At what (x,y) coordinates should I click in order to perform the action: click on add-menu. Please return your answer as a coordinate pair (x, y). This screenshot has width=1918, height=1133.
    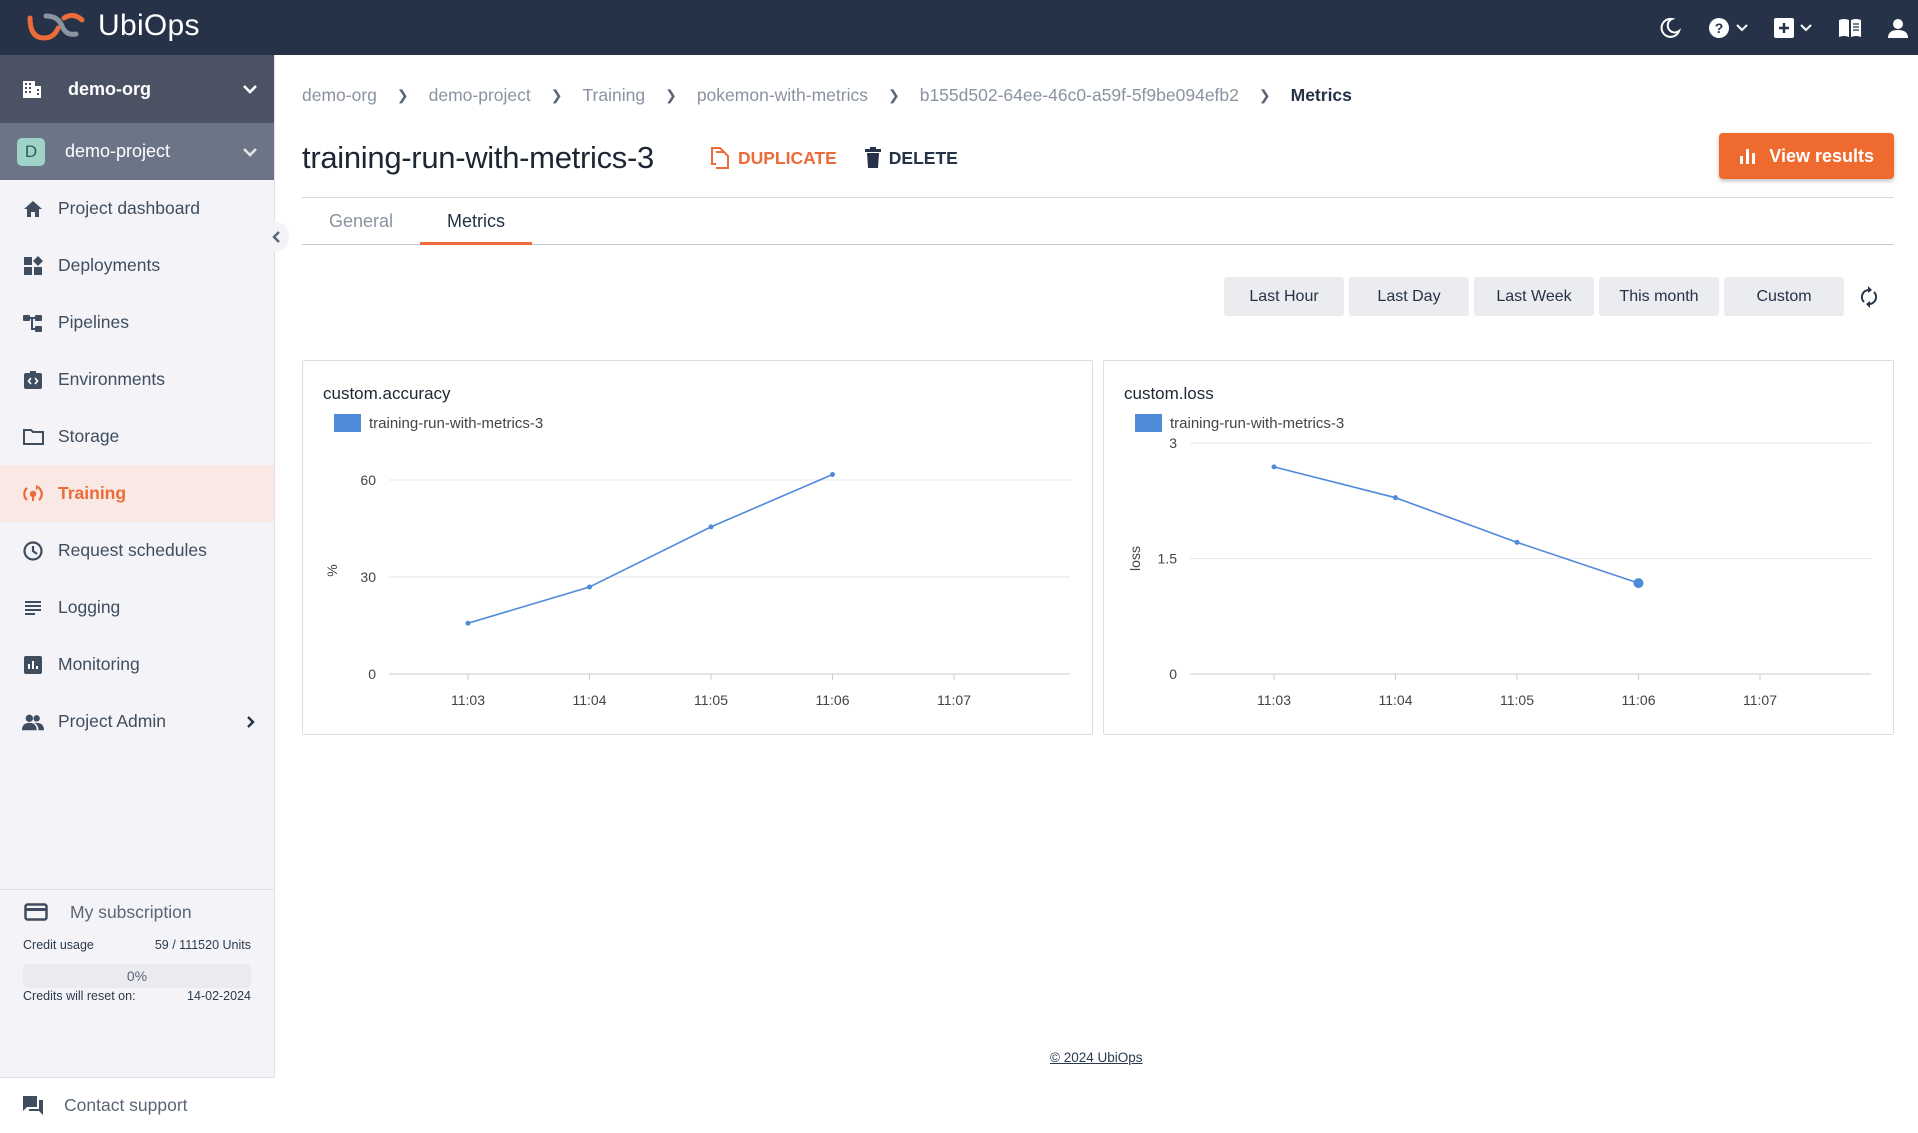
    Looking at the image, I should click on (1793, 27).